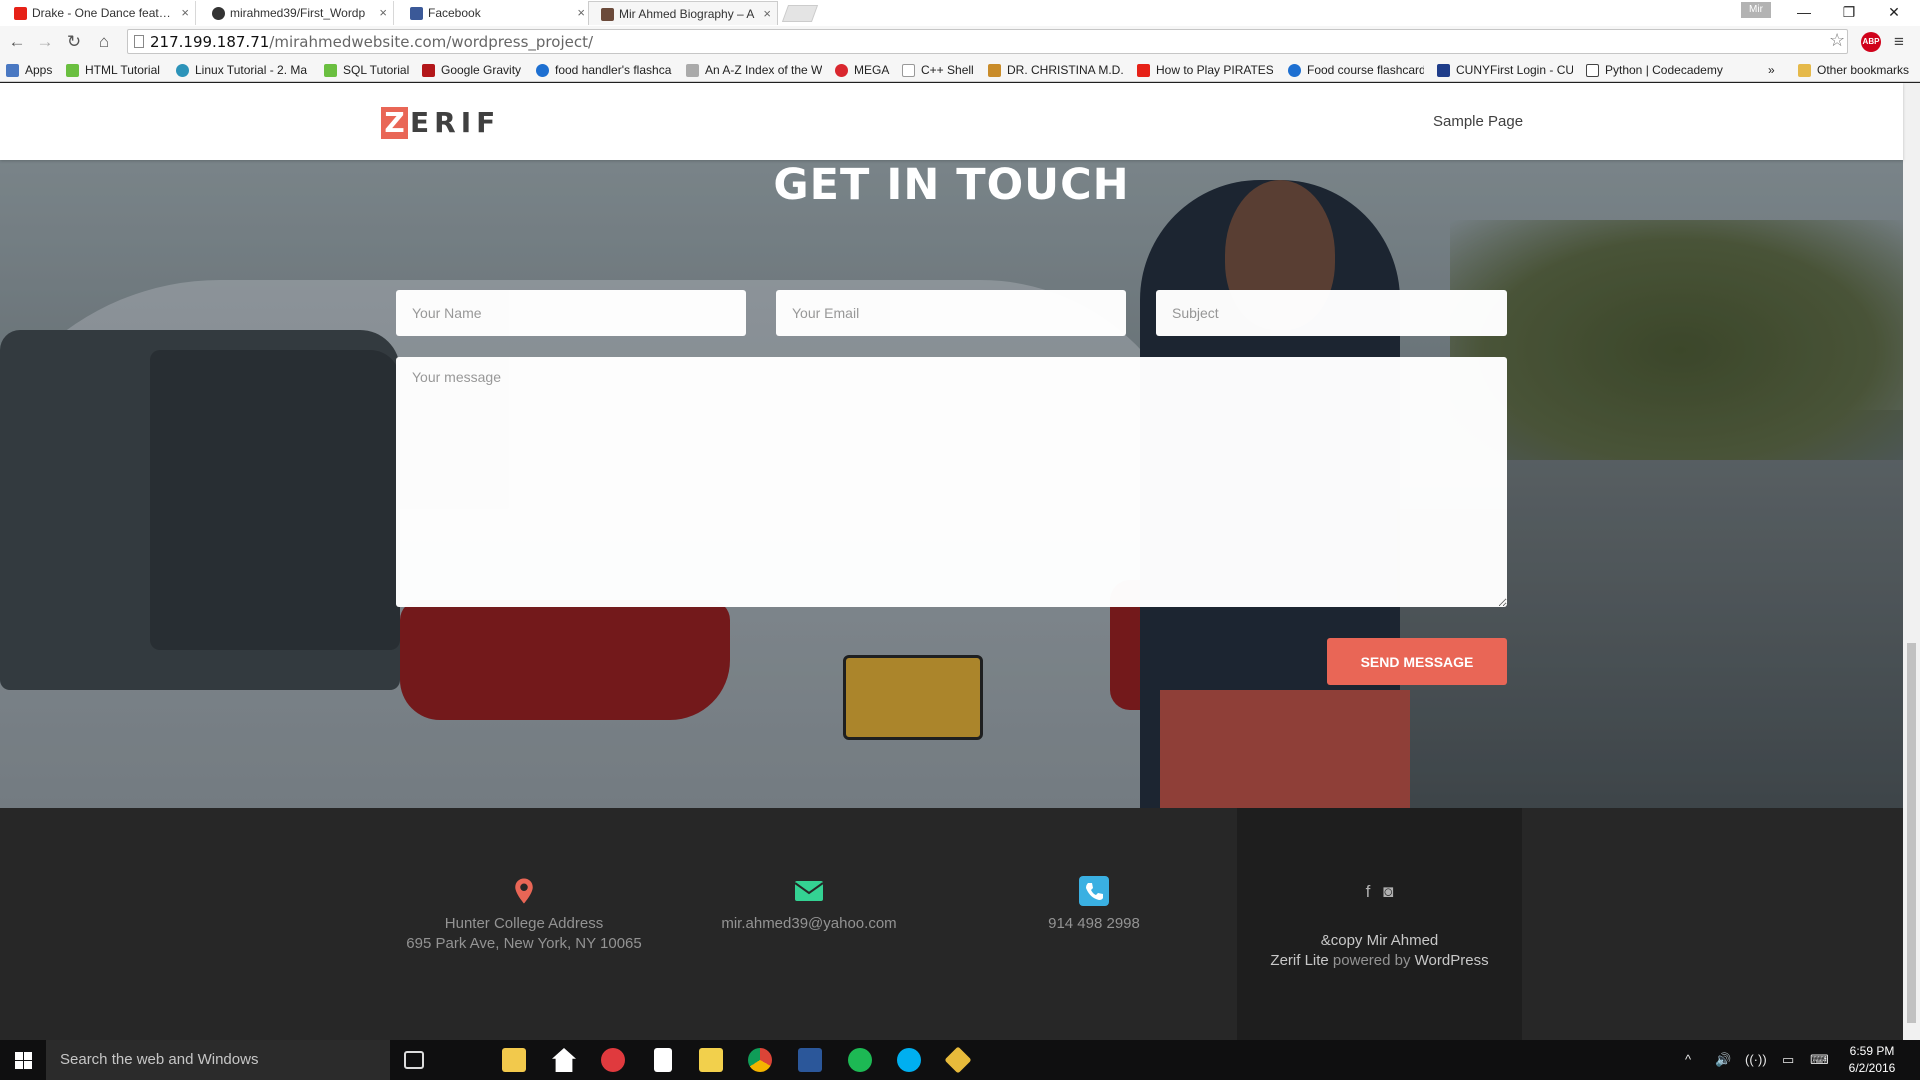 Image resolution: width=1920 pixels, height=1080 pixels. What do you see at coordinates (1452, 960) in the screenshot?
I see `wordpress-link: WordPress` at bounding box center [1452, 960].